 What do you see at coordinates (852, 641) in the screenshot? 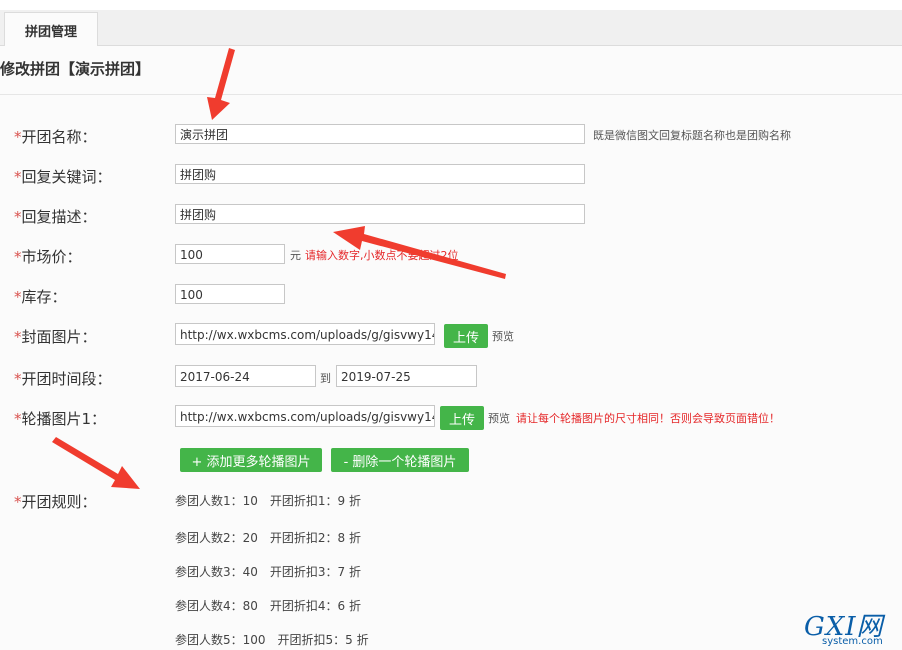
I see `watermark-sub: system.com` at bounding box center [852, 641].